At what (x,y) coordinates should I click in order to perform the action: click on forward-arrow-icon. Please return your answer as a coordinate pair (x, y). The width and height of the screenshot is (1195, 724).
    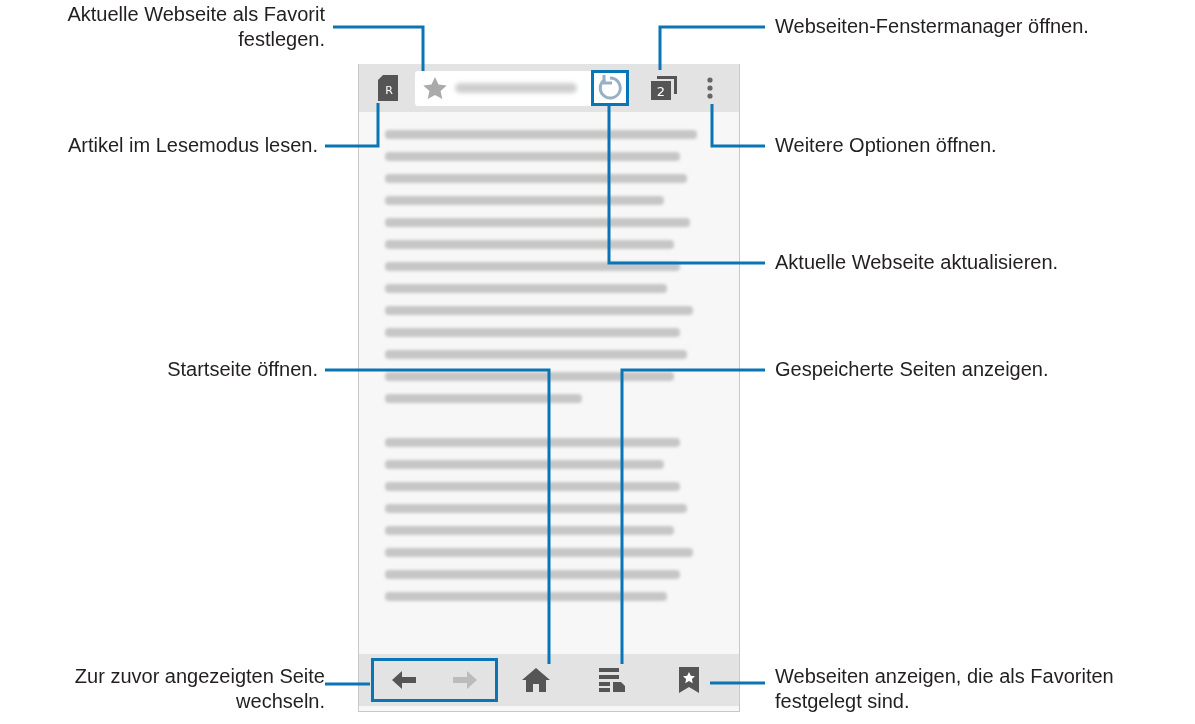
    Looking at the image, I should click on (464, 680).